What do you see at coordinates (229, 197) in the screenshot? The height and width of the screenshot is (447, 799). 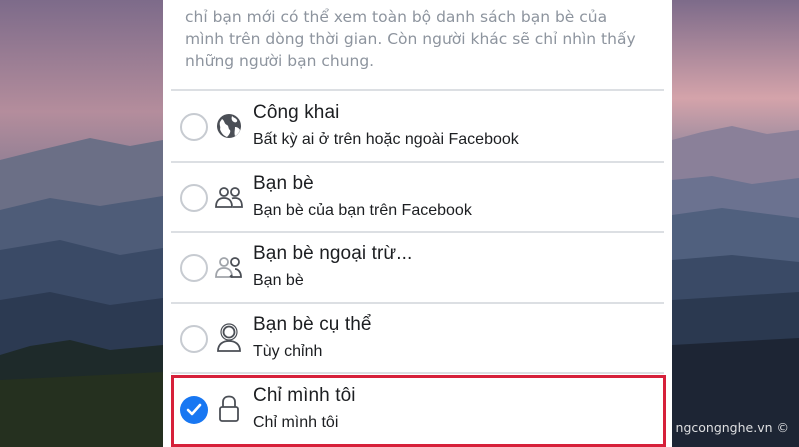 I see `friends-icon` at bounding box center [229, 197].